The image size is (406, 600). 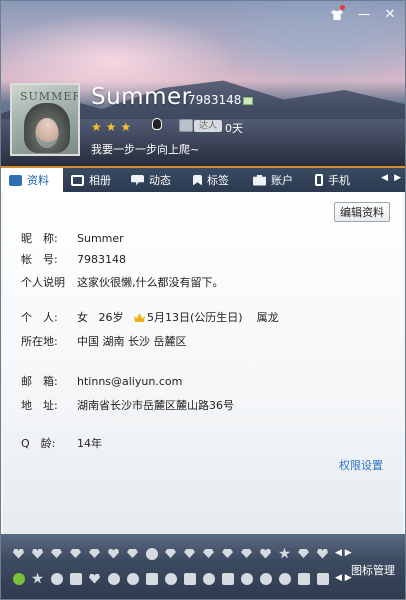 I want to click on location-row: 所在地: 中国 湖南 长沙 岳麓区, so click(x=104, y=341).